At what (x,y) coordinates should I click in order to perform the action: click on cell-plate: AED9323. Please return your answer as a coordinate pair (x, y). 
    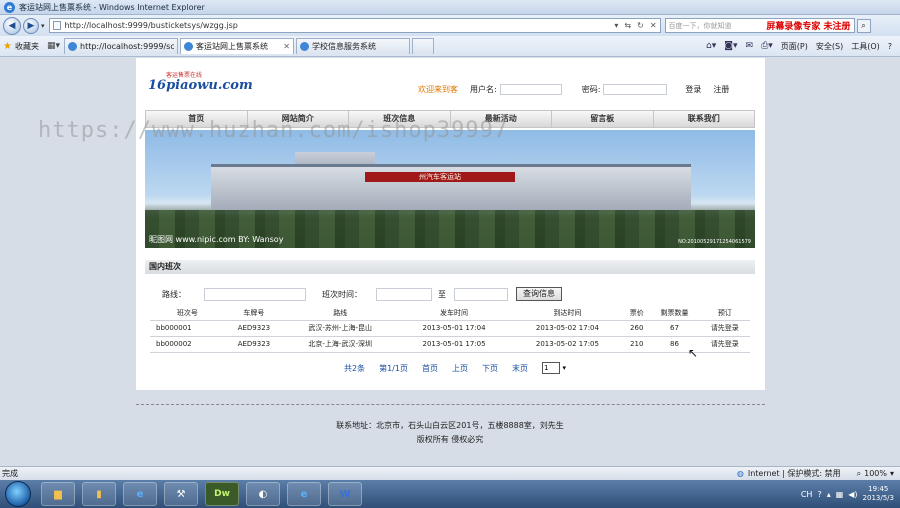
    Looking at the image, I should click on (254, 344).